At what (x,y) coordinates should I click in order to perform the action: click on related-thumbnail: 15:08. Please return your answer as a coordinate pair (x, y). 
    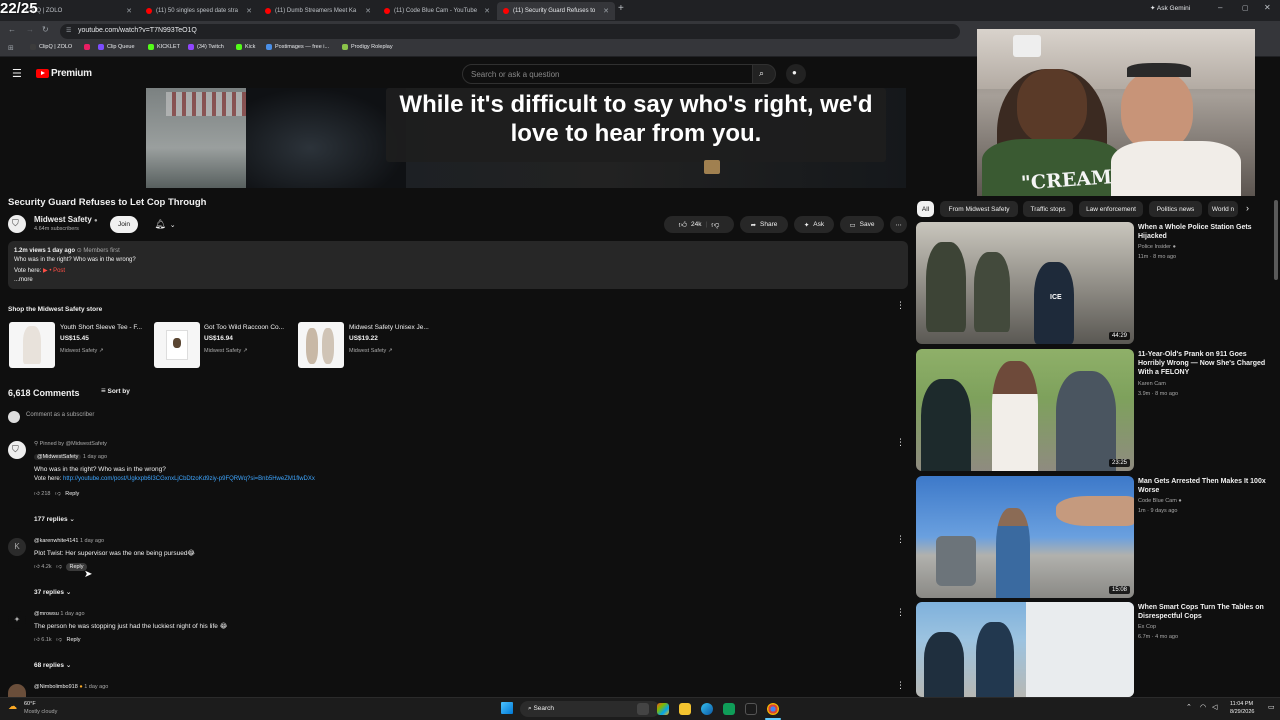
    Looking at the image, I should click on (1025, 537).